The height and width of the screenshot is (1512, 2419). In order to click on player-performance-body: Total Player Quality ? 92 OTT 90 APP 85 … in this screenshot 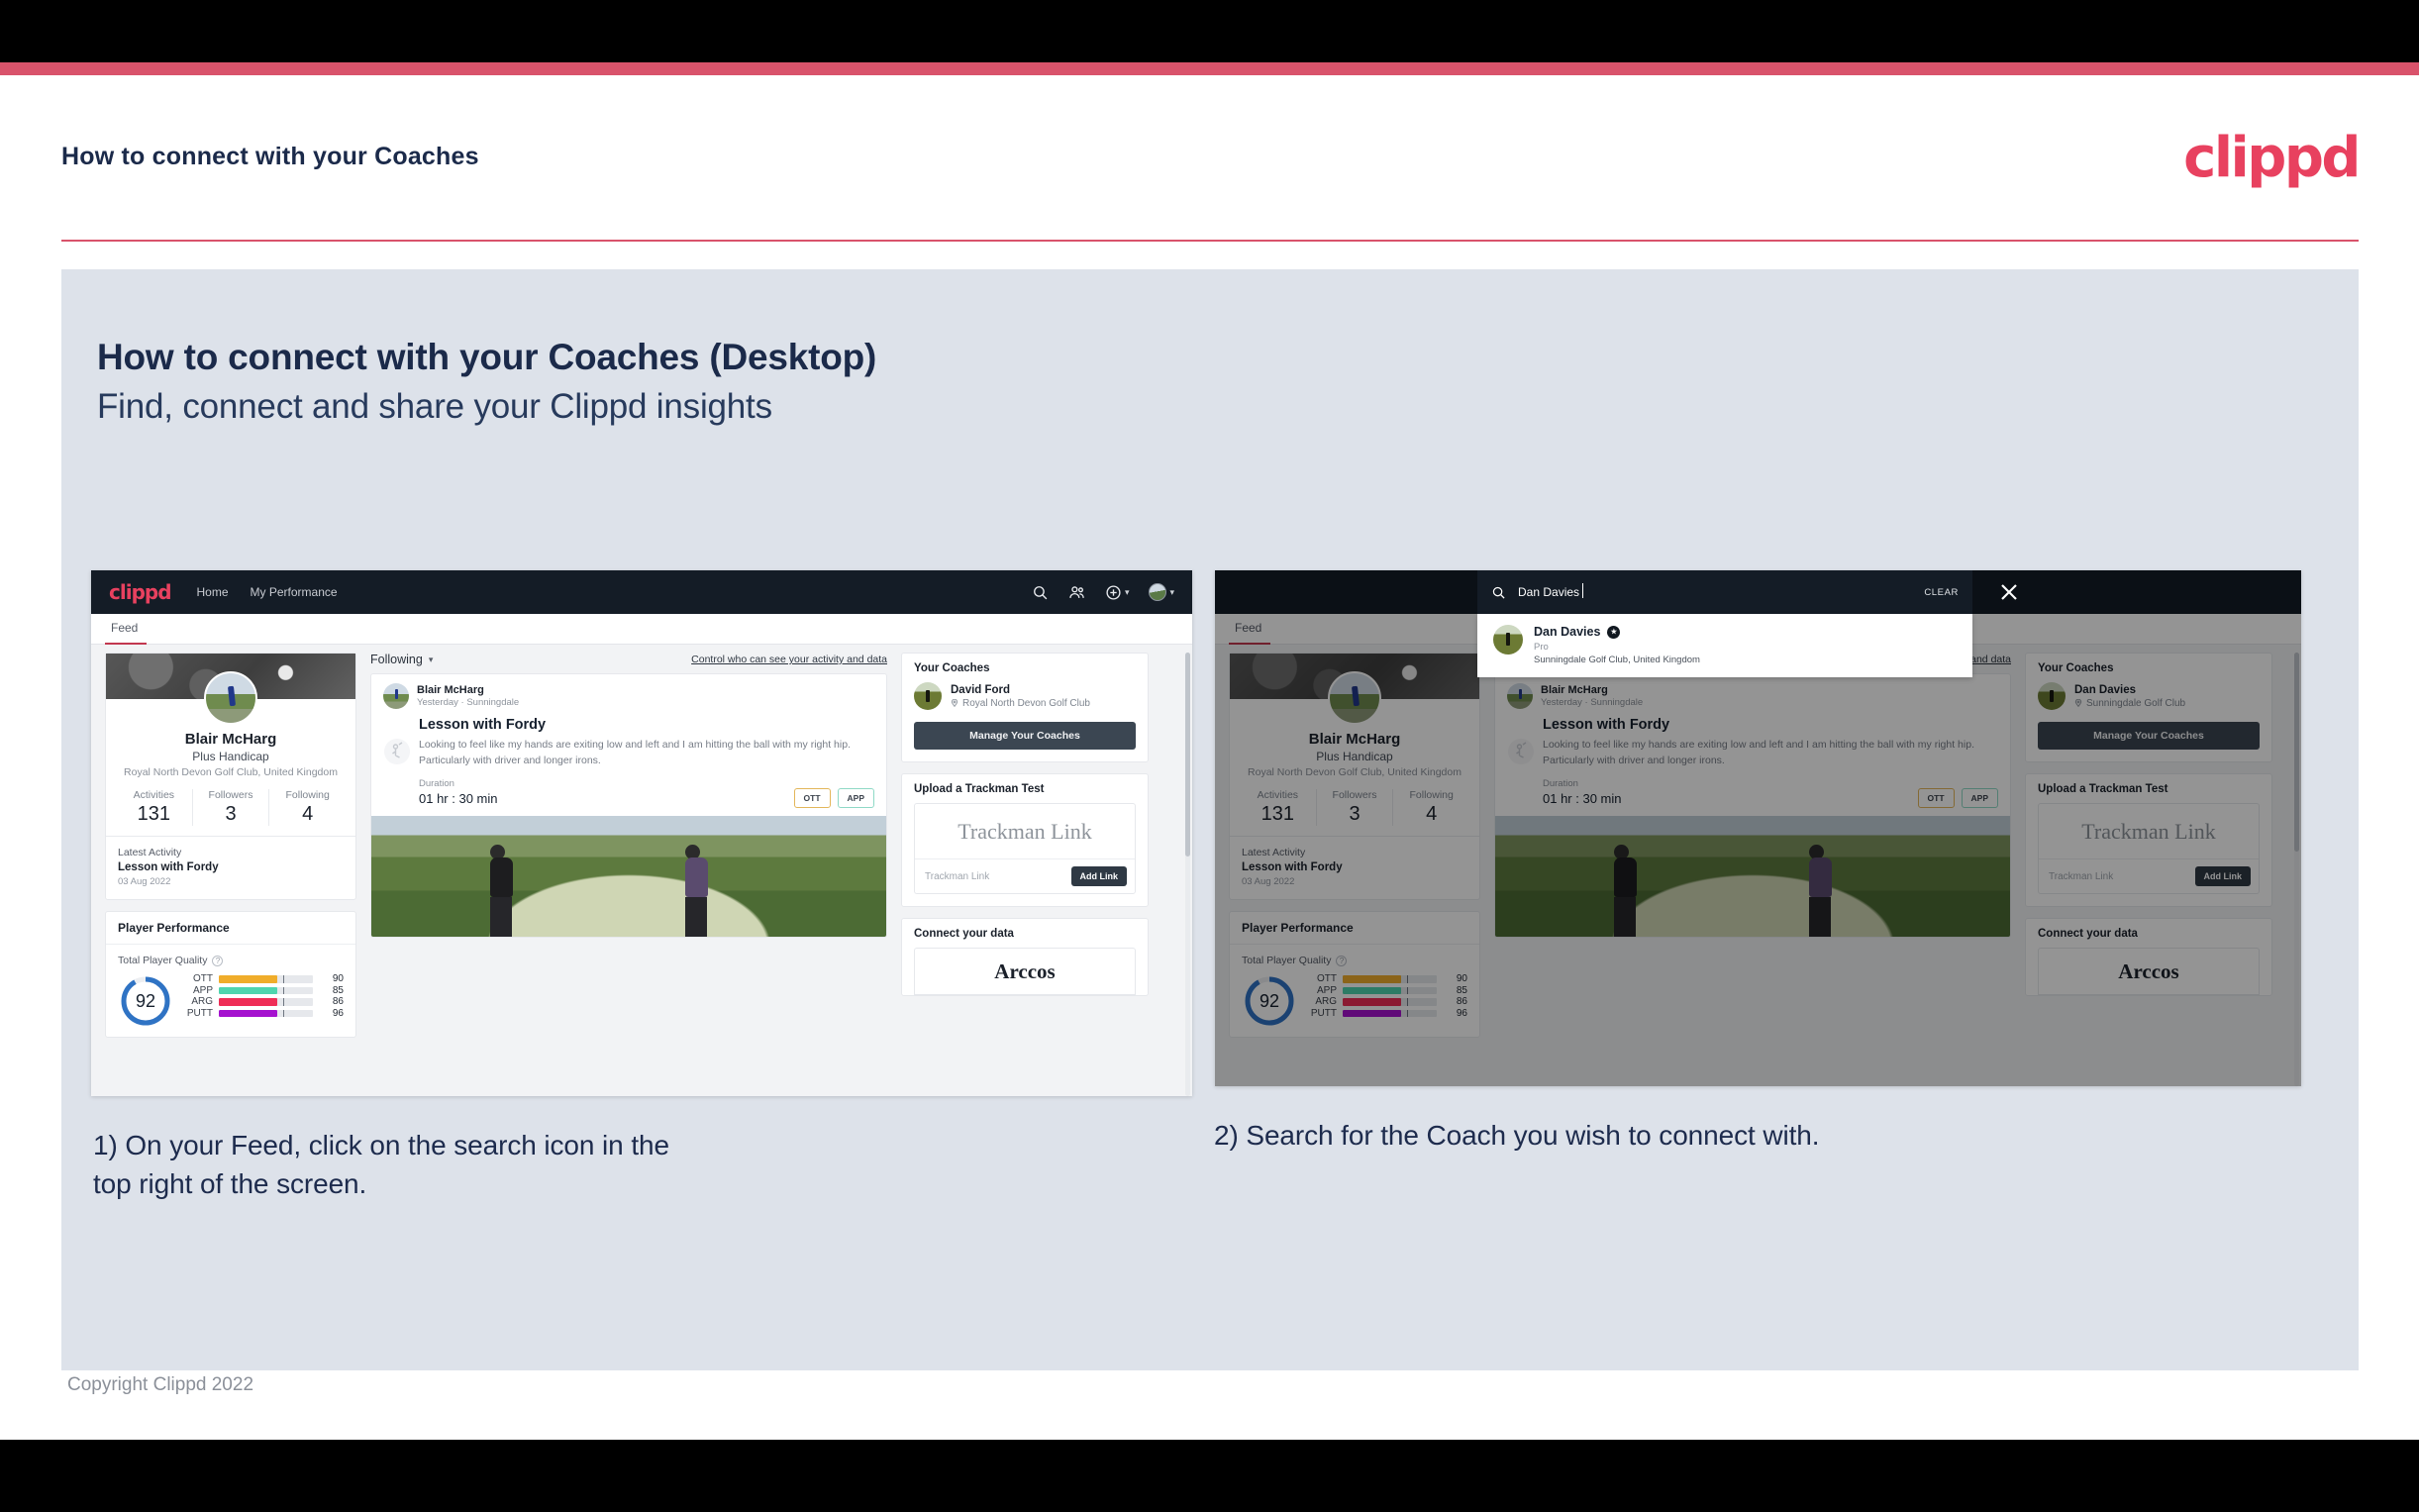, I will do `click(1354, 991)`.